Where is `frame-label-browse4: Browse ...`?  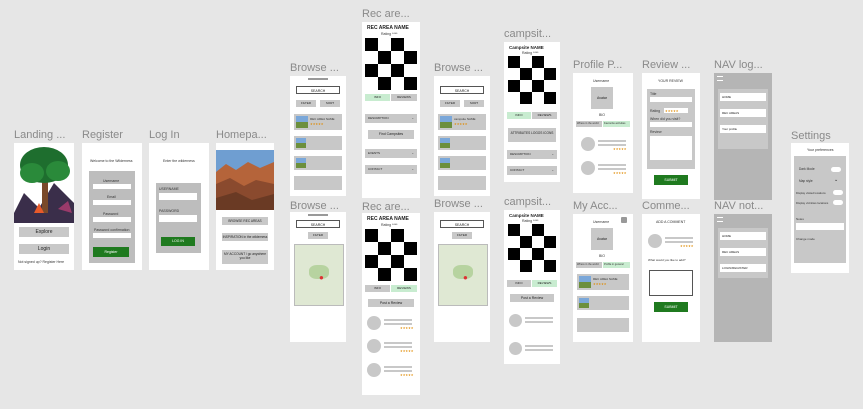
frame-label-browse4: Browse ... is located at coordinates (458, 204).